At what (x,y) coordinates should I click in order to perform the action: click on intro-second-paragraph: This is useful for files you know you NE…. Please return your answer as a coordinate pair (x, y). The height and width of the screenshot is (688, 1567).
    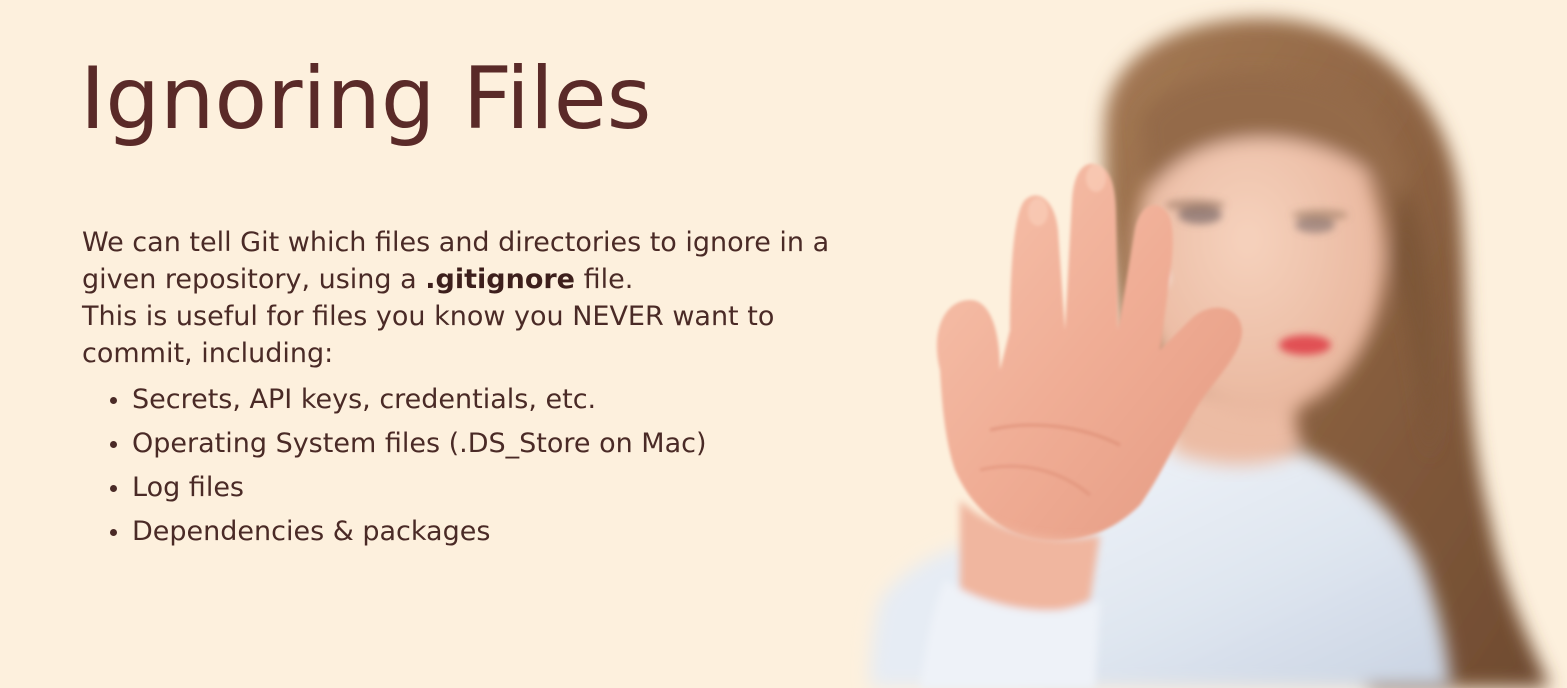
    Looking at the image, I should click on (428, 335).